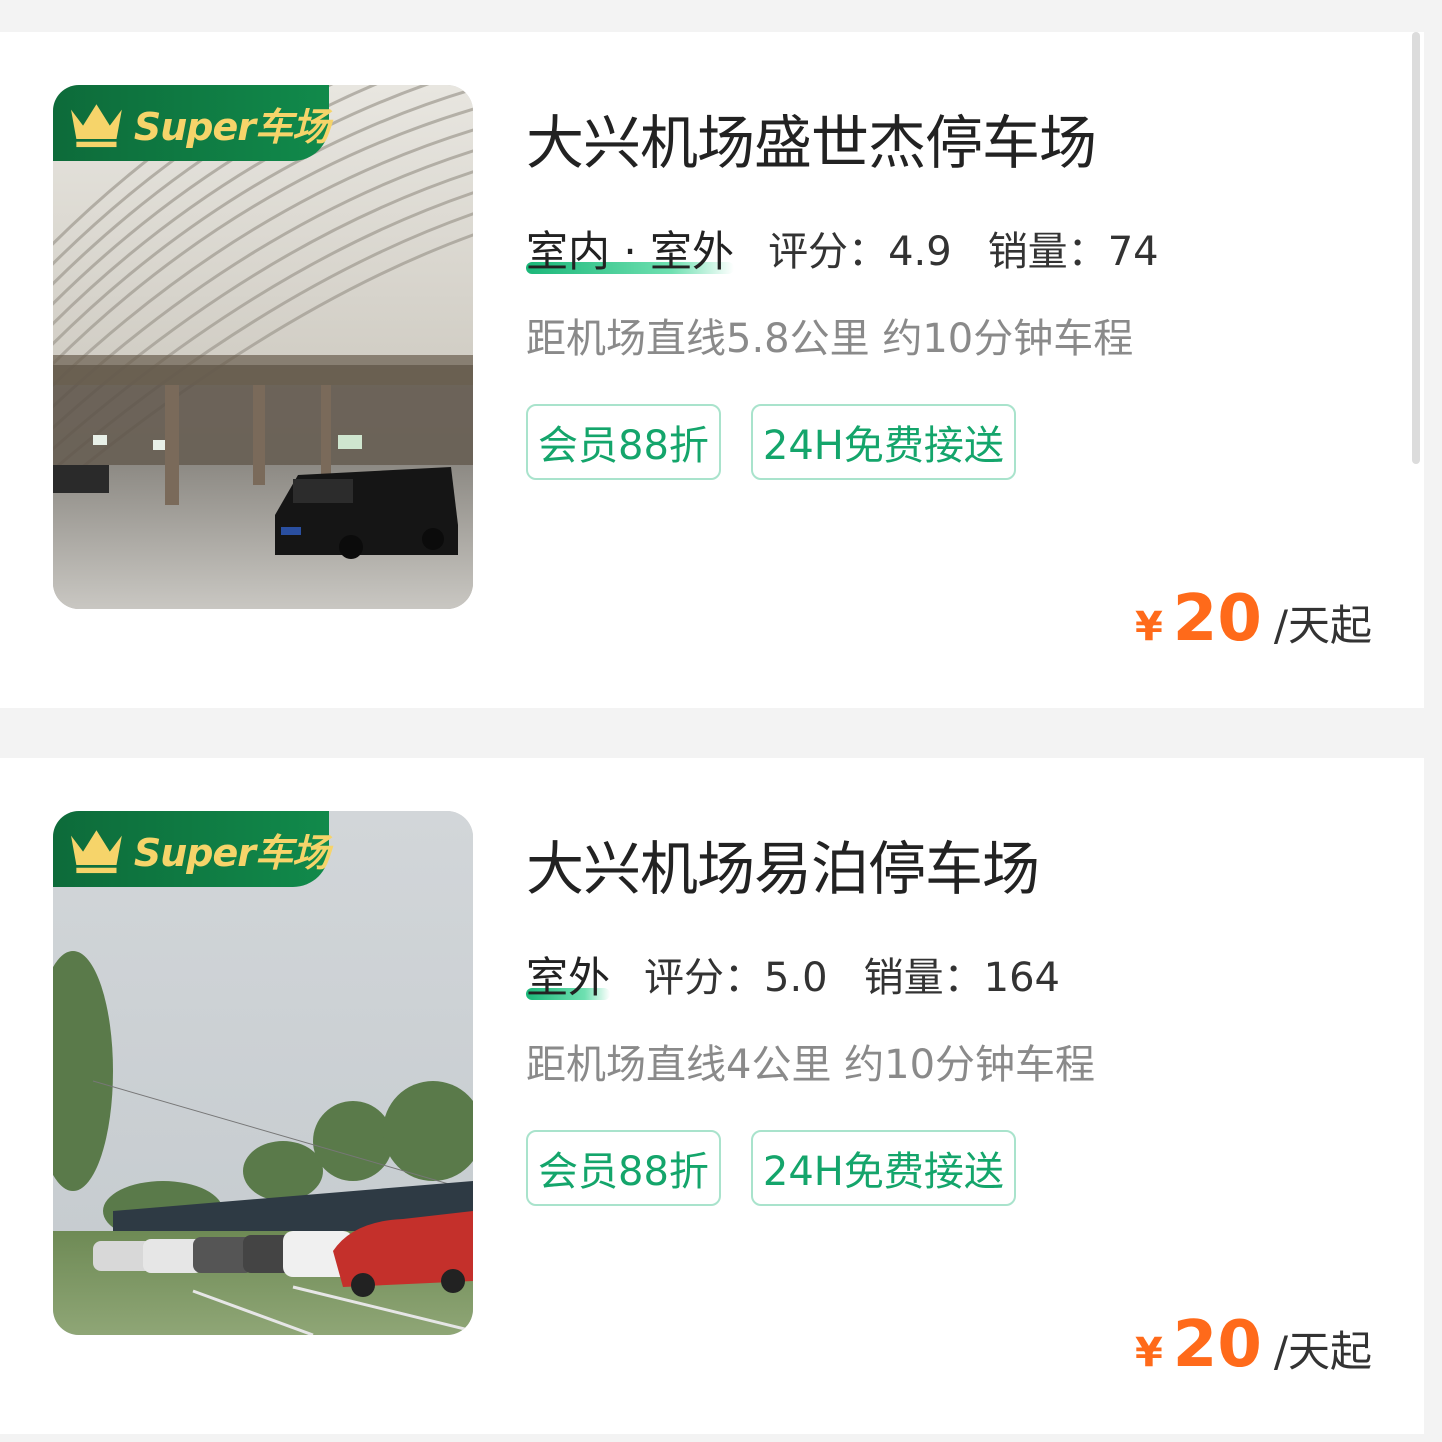  I want to click on sales: 销量：164, so click(962, 974).